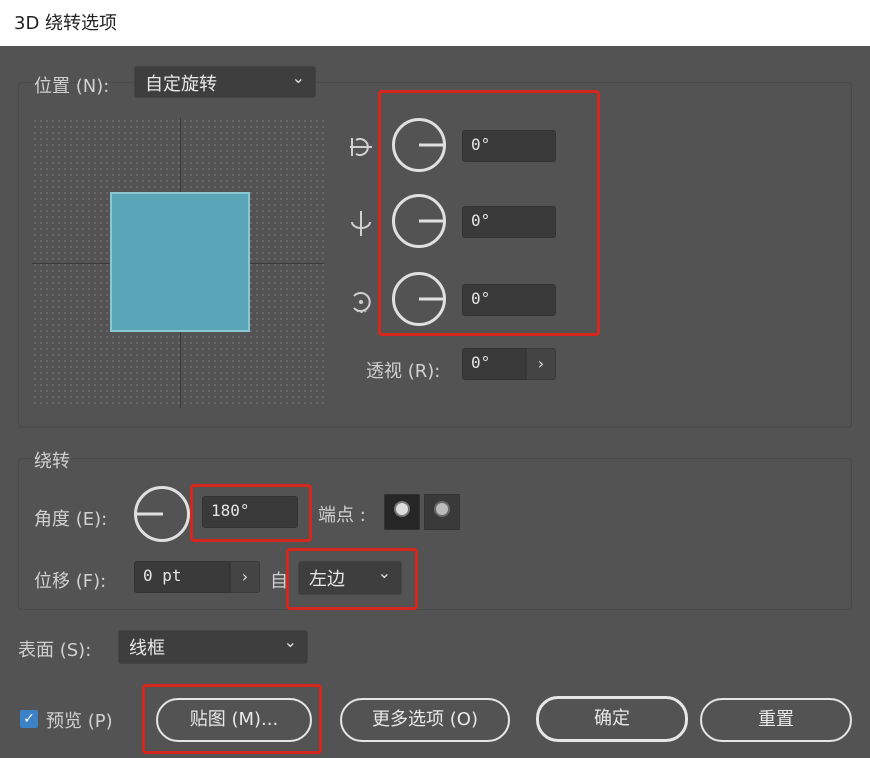 Image resolution: width=870 pixels, height=758 pixels. Describe the element at coordinates (425, 720) in the screenshot. I see `more-options-button: 更多选项 (O)` at that location.